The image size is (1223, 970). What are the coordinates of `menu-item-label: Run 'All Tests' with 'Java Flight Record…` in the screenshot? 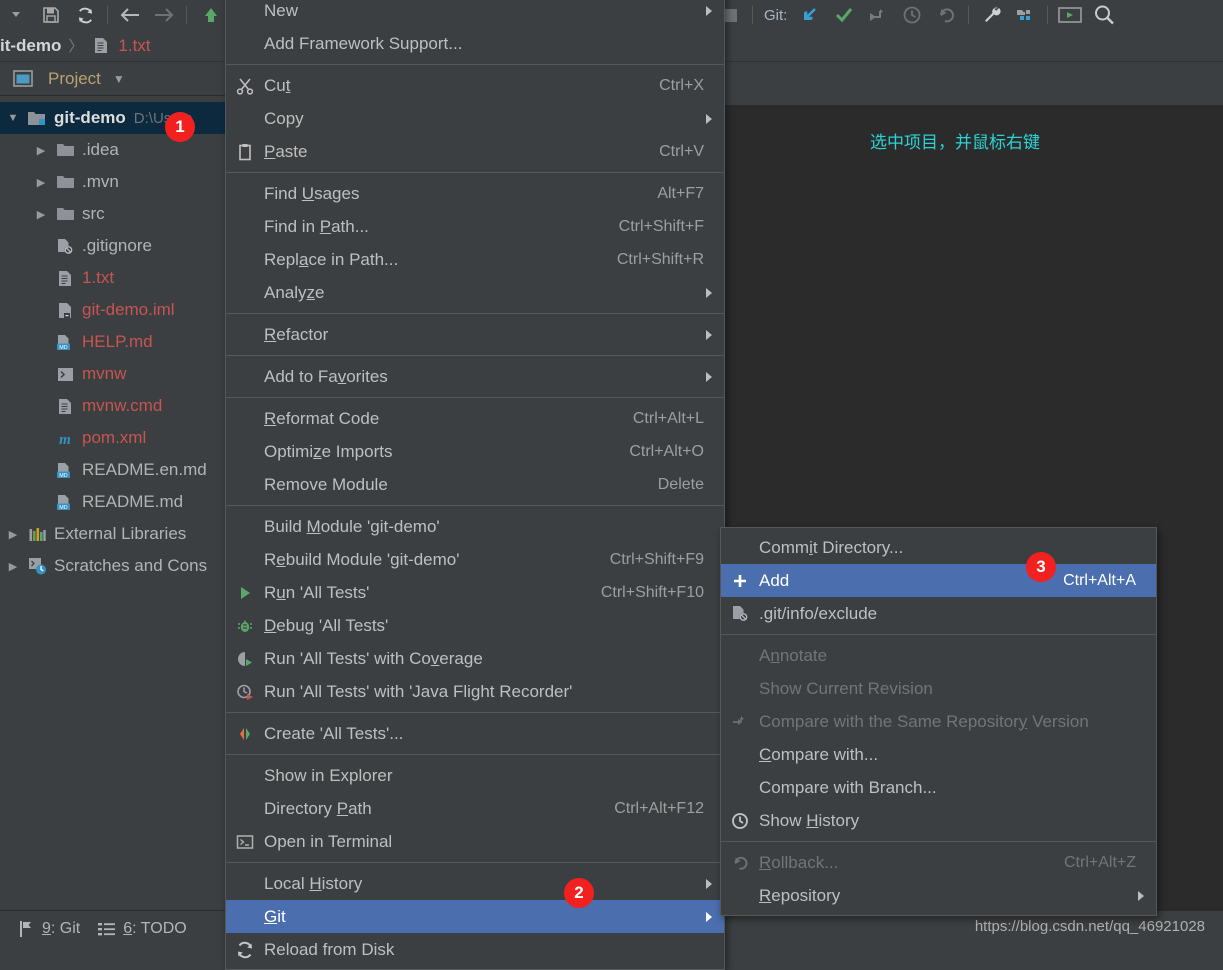 It's located at (418, 691).